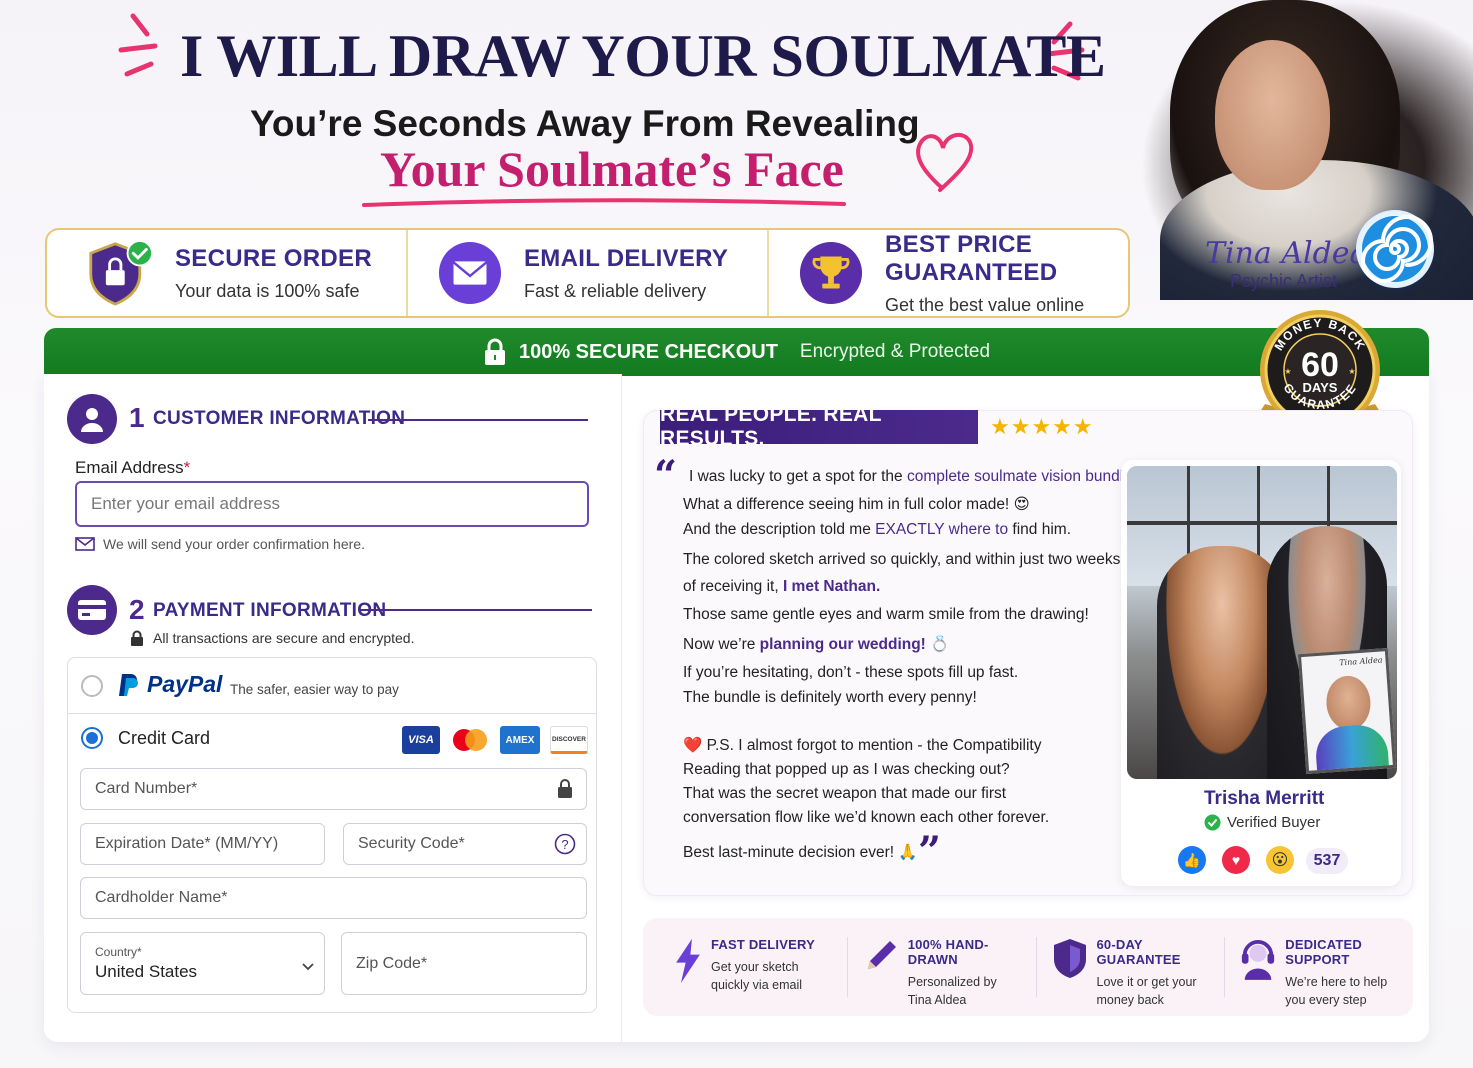 The width and height of the screenshot is (1473, 1068). I want to click on secure-checkout-sub: Encrypted & Protected, so click(895, 351).